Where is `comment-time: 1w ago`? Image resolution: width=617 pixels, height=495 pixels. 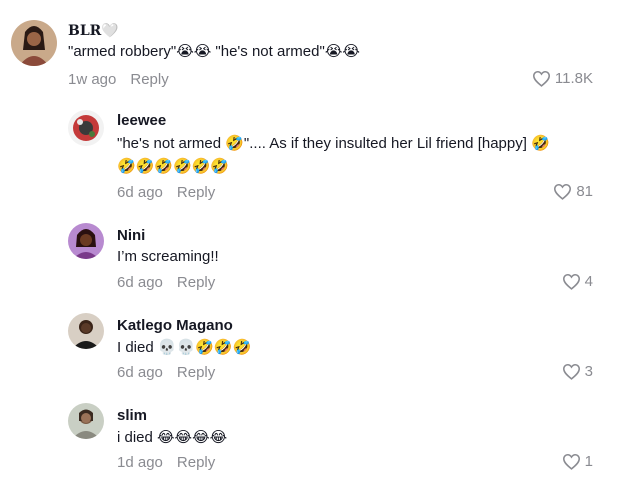 comment-time: 1w ago is located at coordinates (92, 79).